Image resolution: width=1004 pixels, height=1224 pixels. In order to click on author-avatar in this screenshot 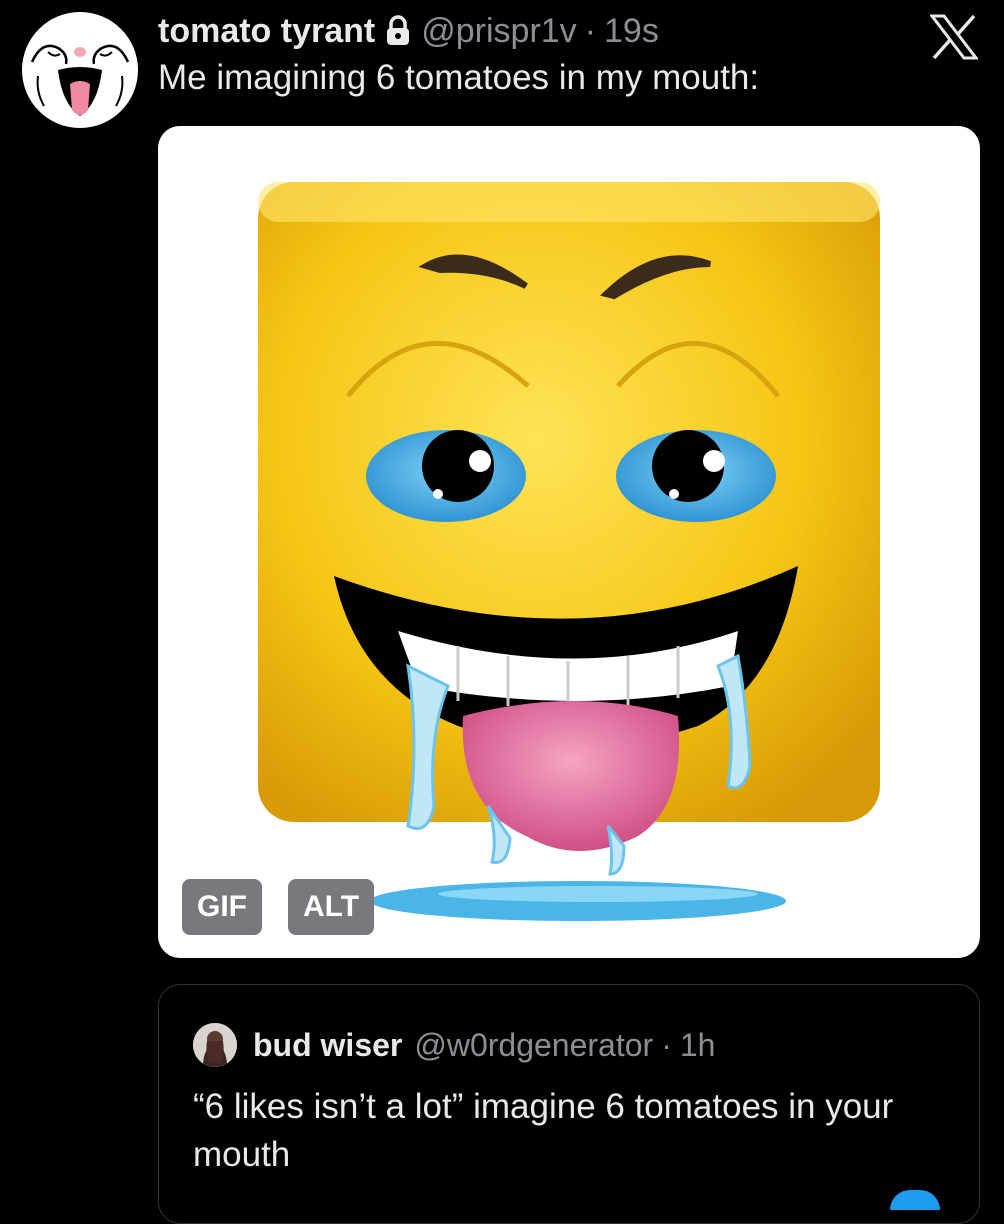, I will do `click(80, 70)`.